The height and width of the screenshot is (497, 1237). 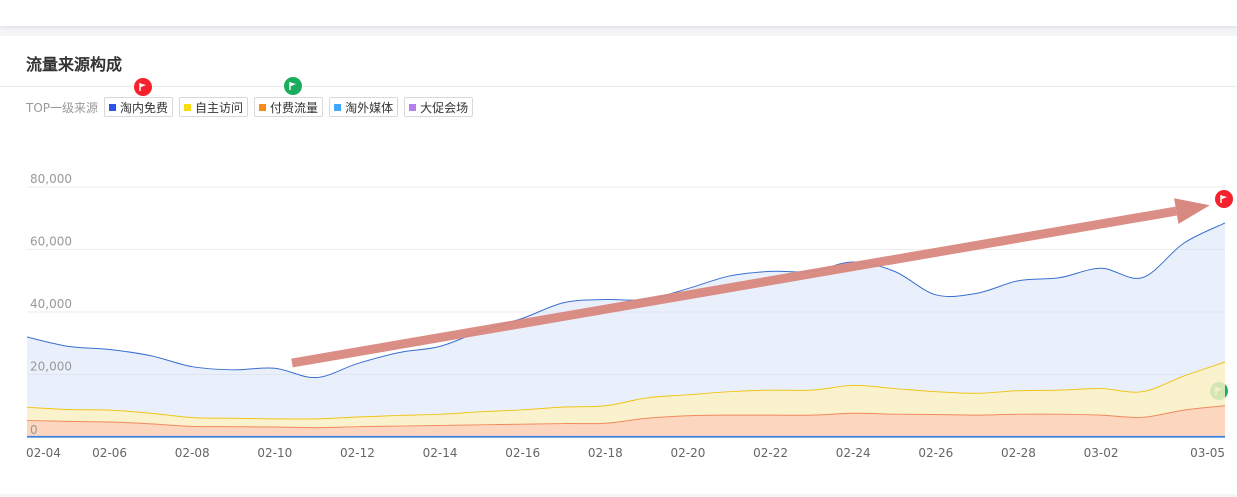 I want to click on x-tick-label: 02-12, so click(x=357, y=453).